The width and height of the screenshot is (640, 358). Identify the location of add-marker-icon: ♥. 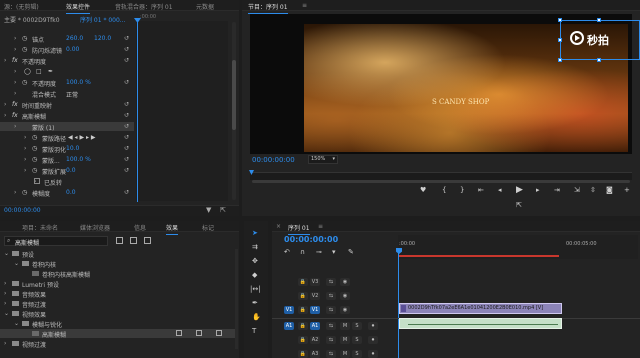
(423, 190).